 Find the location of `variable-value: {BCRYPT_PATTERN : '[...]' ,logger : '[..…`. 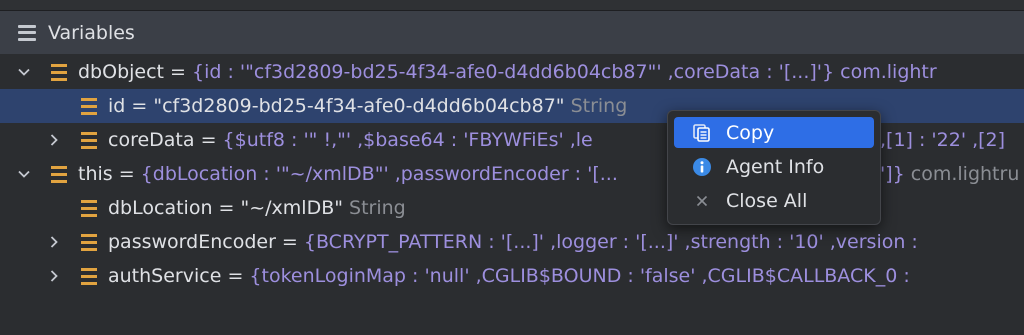

variable-value: {BCRYPT_PATTERN : '[...]' ,logger : '[..… is located at coordinates (610, 242).